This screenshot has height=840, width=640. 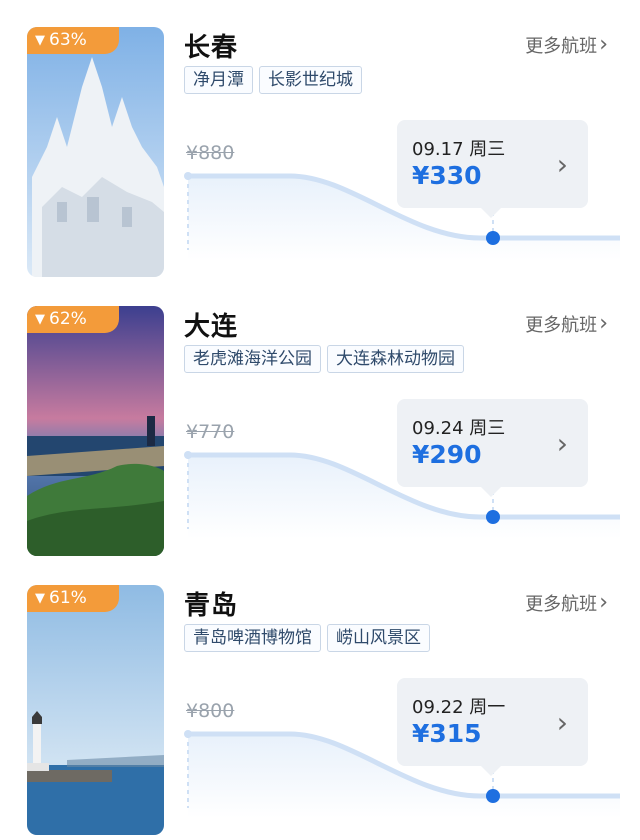 I want to click on attraction-tag: 老虎滩海洋公园, so click(x=252, y=359).